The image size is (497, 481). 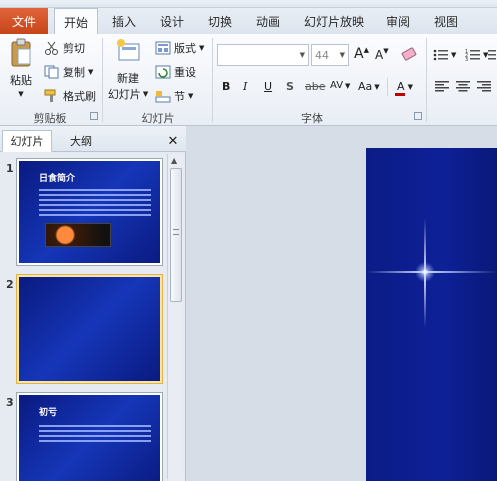 I want to click on tab-outline: 大纲, so click(x=81, y=141).